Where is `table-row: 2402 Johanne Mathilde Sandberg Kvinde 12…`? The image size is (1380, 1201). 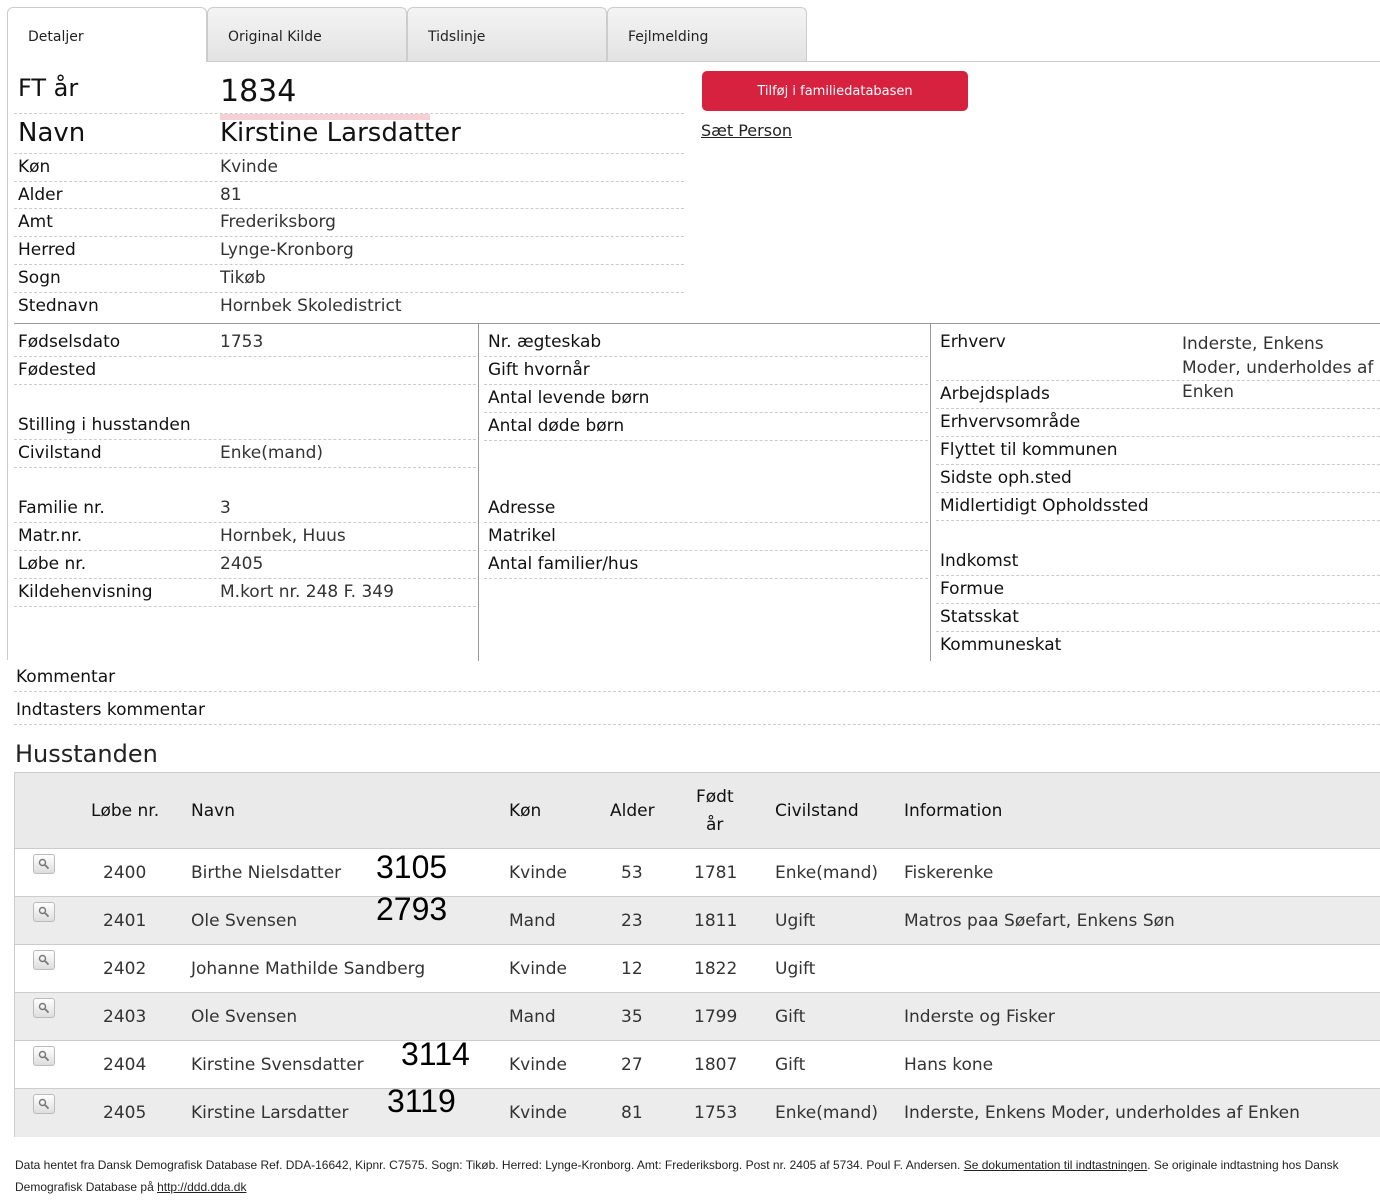 table-row: 2402 Johanne Mathilde Sandberg Kvinde 12… is located at coordinates (697, 969).